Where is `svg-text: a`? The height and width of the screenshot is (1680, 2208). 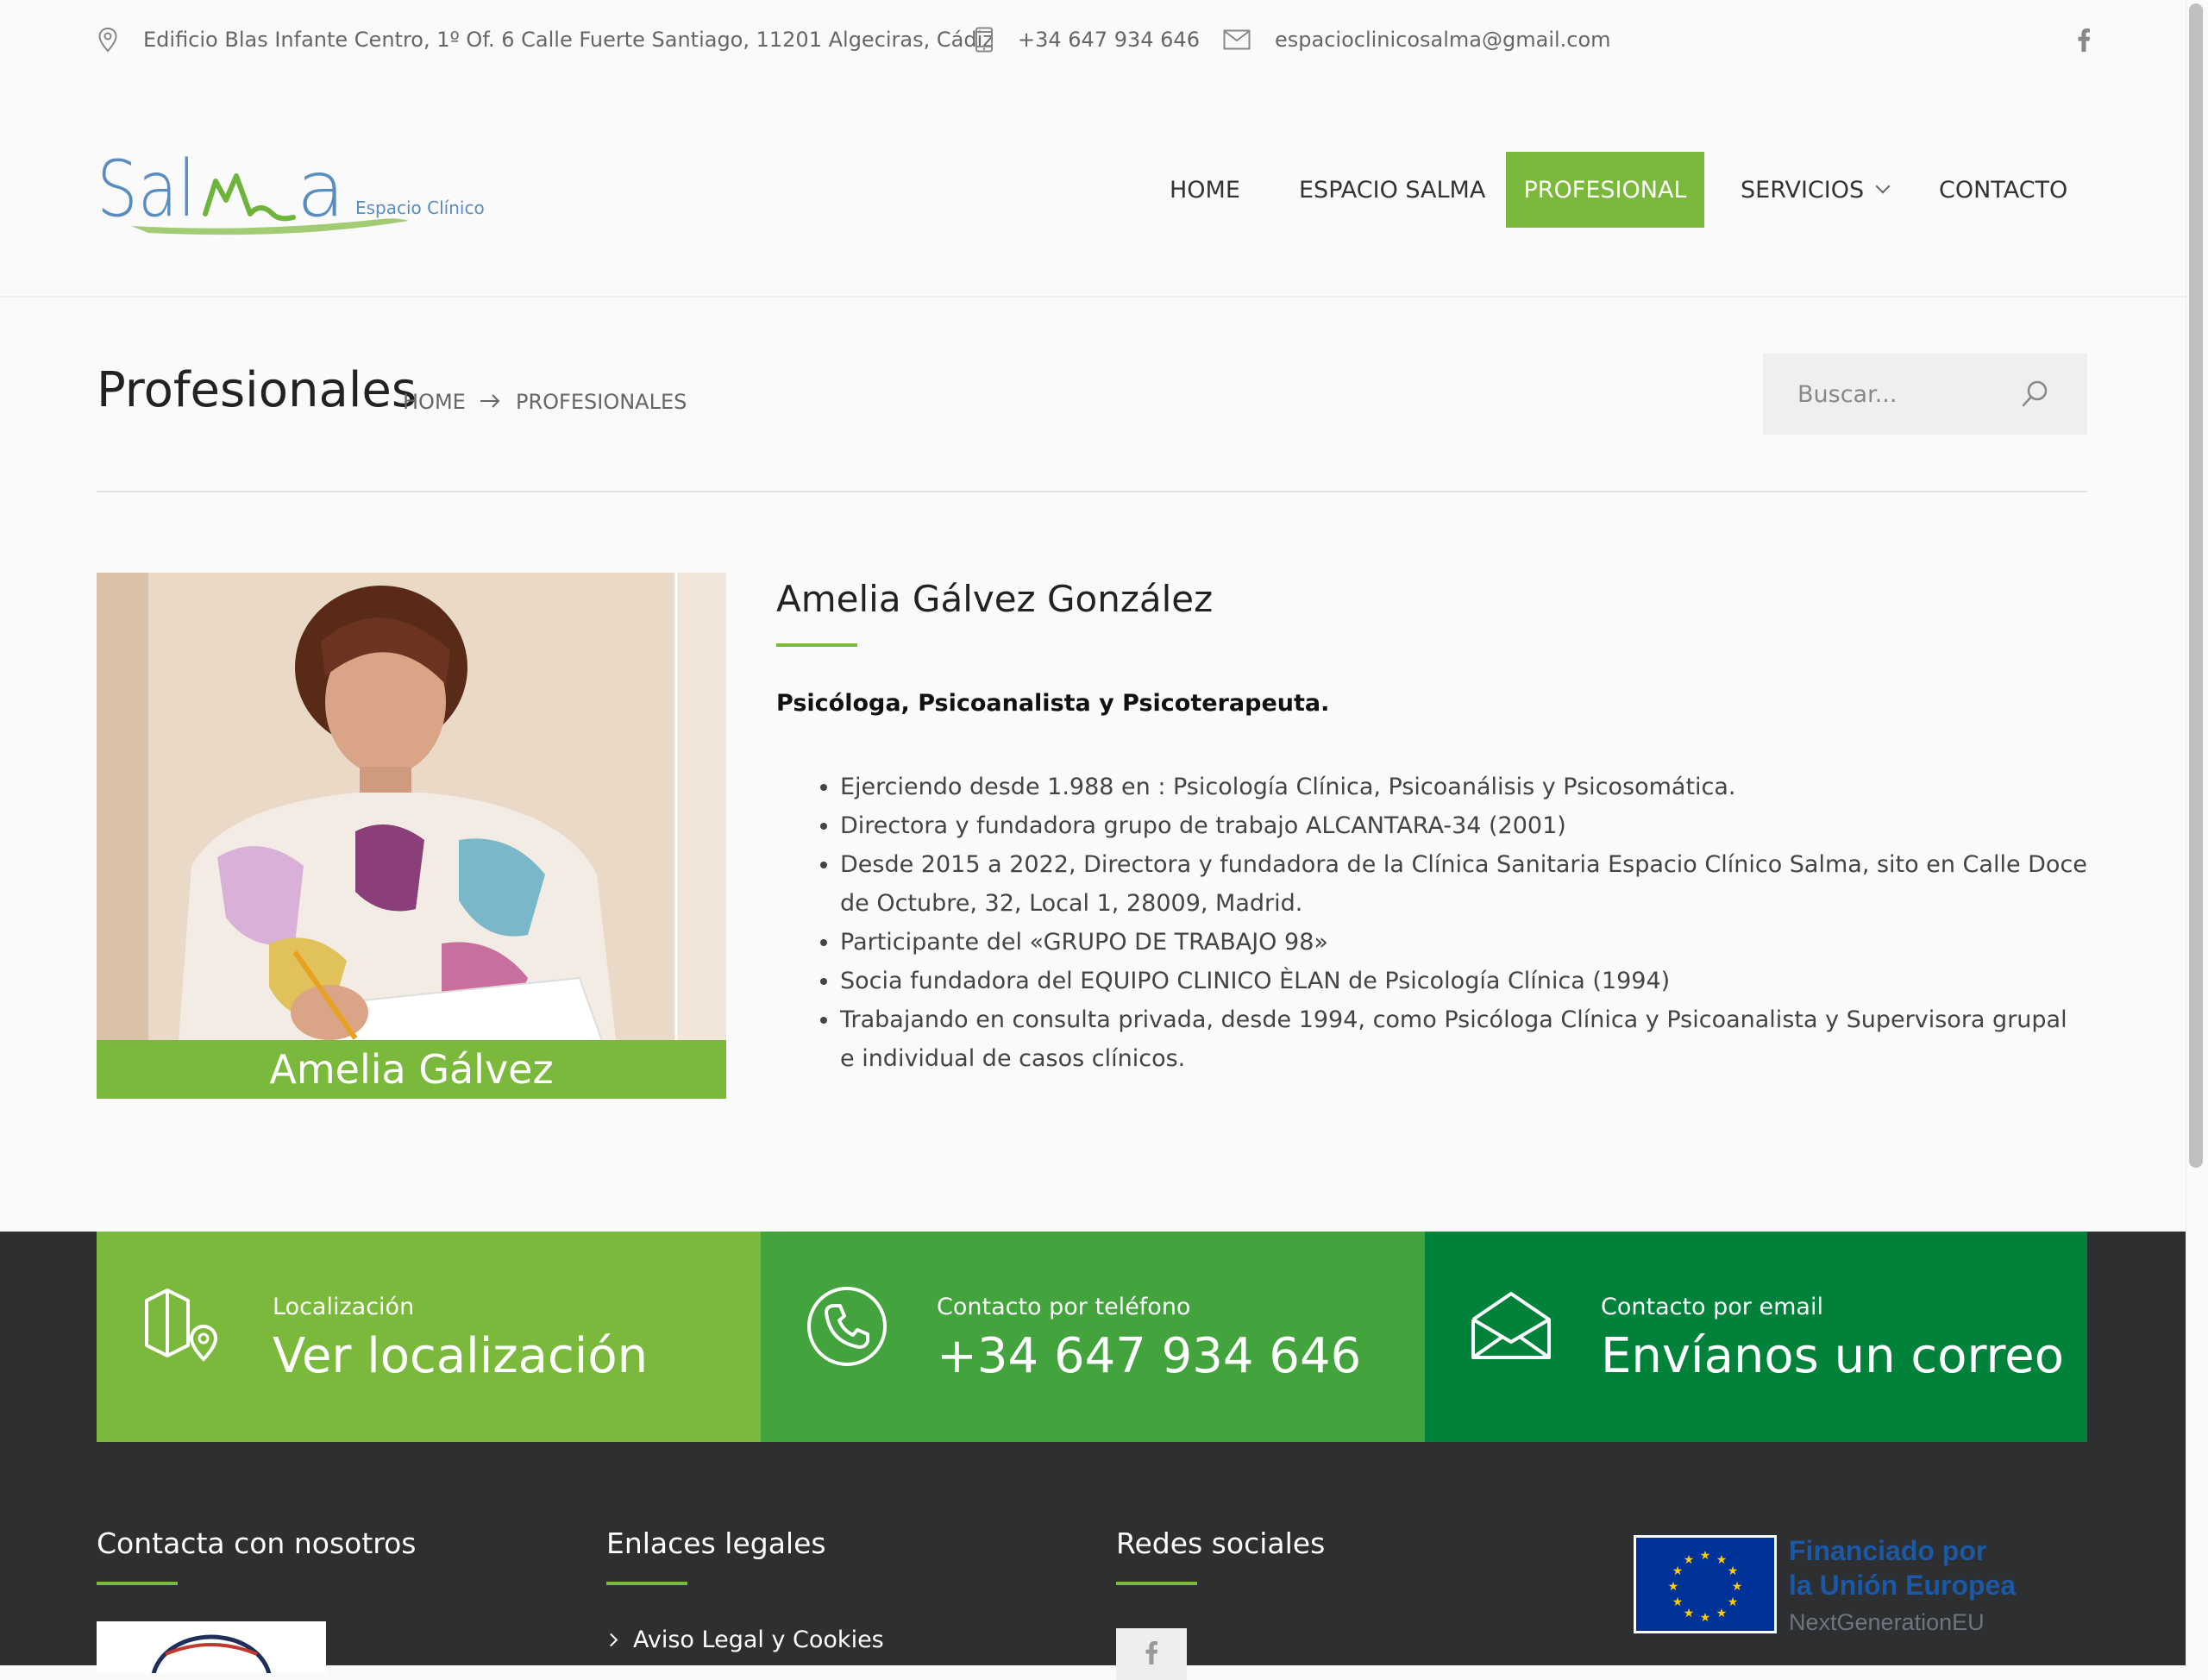 svg-text: a is located at coordinates (321, 191).